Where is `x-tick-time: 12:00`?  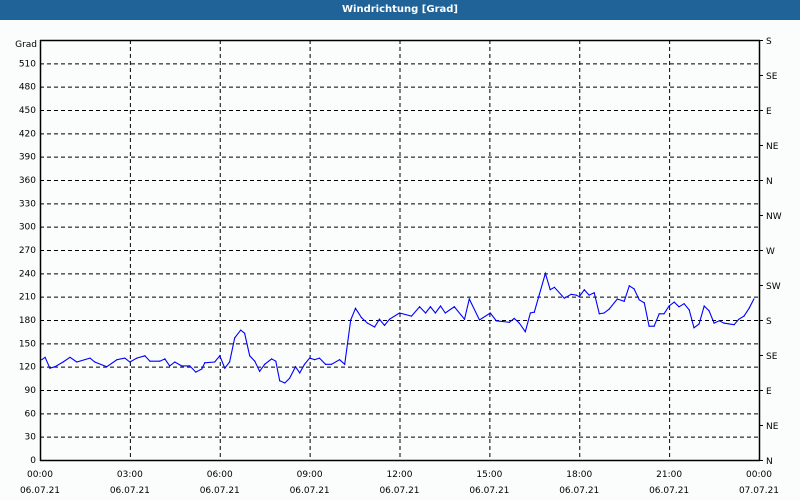 x-tick-time: 12:00 is located at coordinates (400, 475).